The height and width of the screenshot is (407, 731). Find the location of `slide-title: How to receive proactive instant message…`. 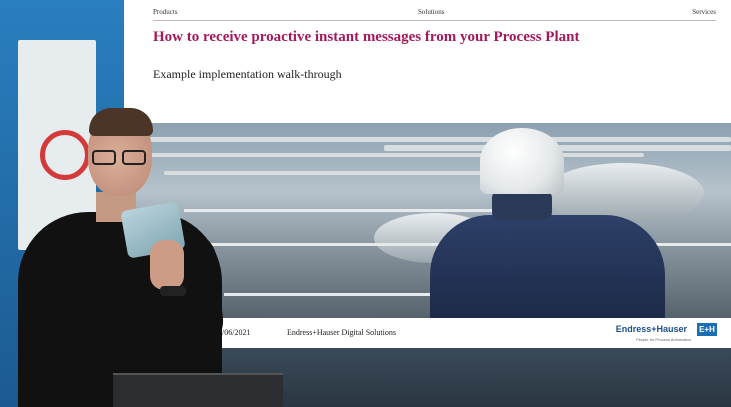

slide-title: How to receive proactive instant message… is located at coordinates (366, 37).